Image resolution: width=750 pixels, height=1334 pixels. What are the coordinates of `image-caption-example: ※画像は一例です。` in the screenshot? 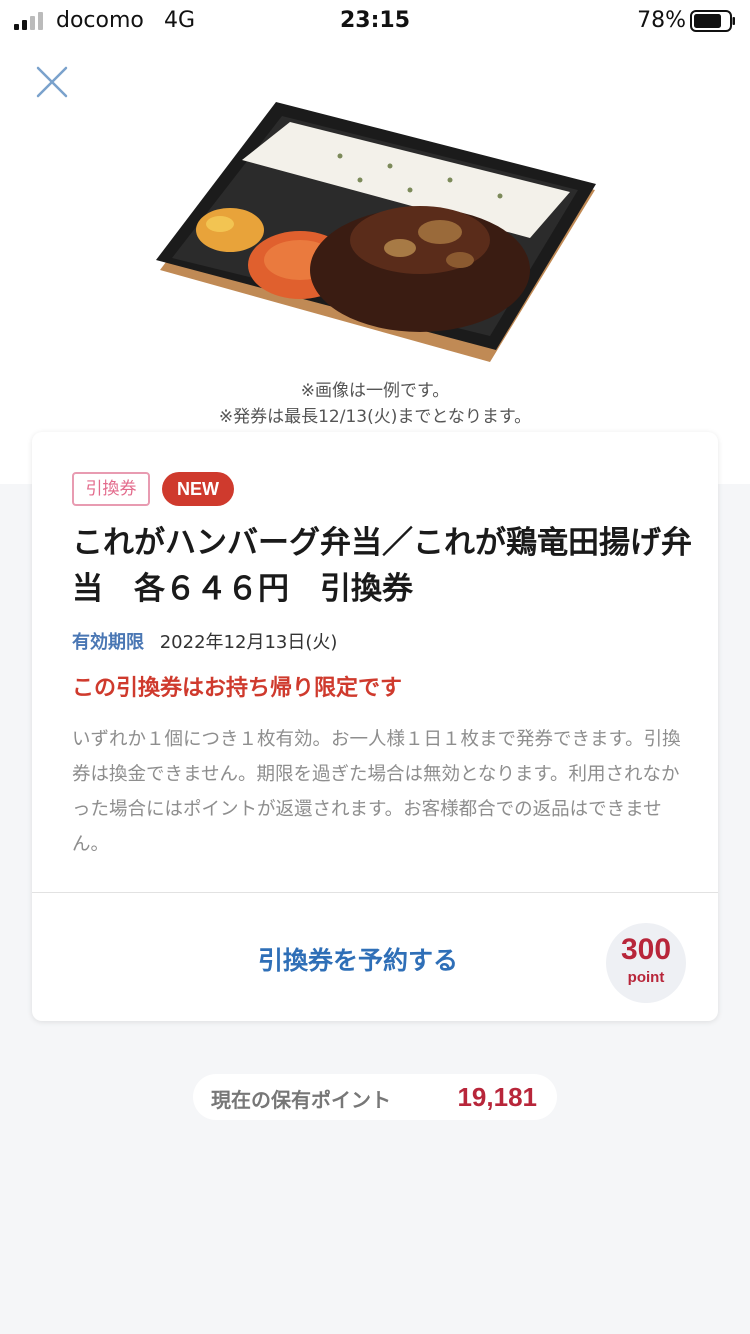 It's located at (375, 391).